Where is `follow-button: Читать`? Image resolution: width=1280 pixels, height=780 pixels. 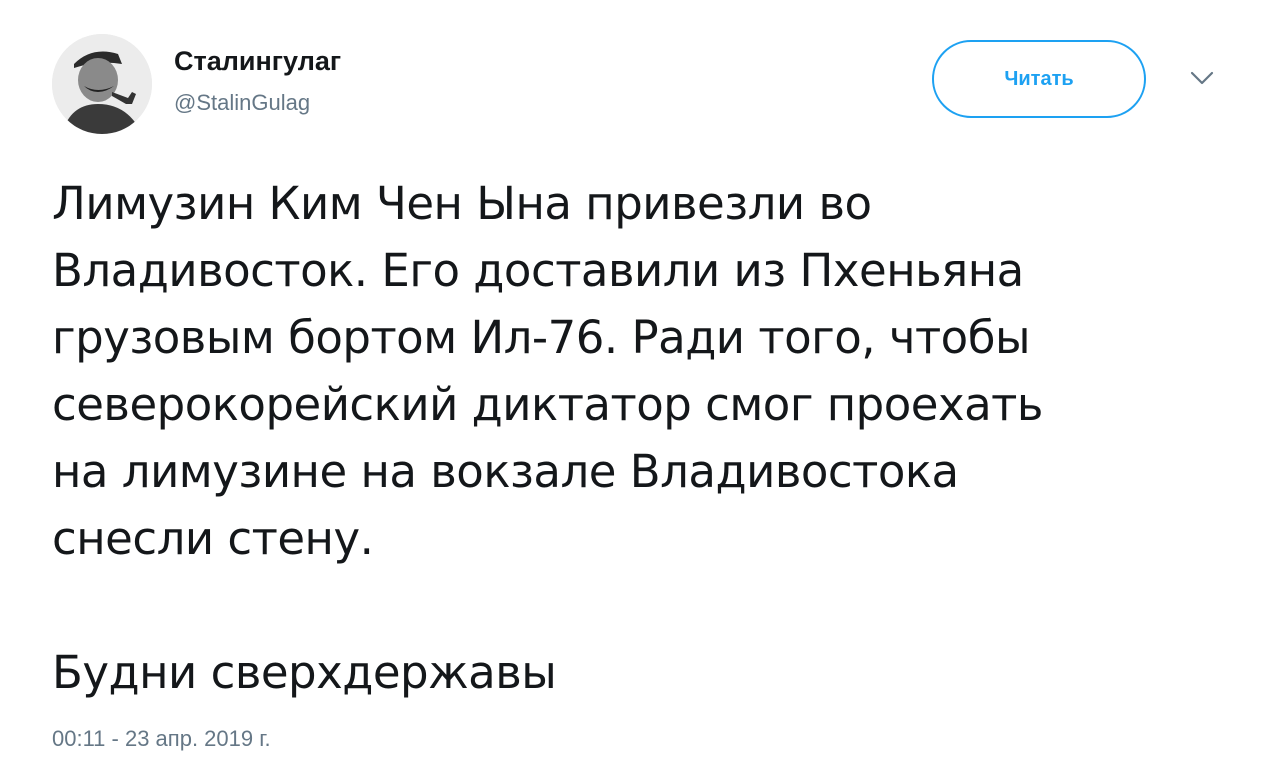
follow-button: Читать is located at coordinates (1039, 79).